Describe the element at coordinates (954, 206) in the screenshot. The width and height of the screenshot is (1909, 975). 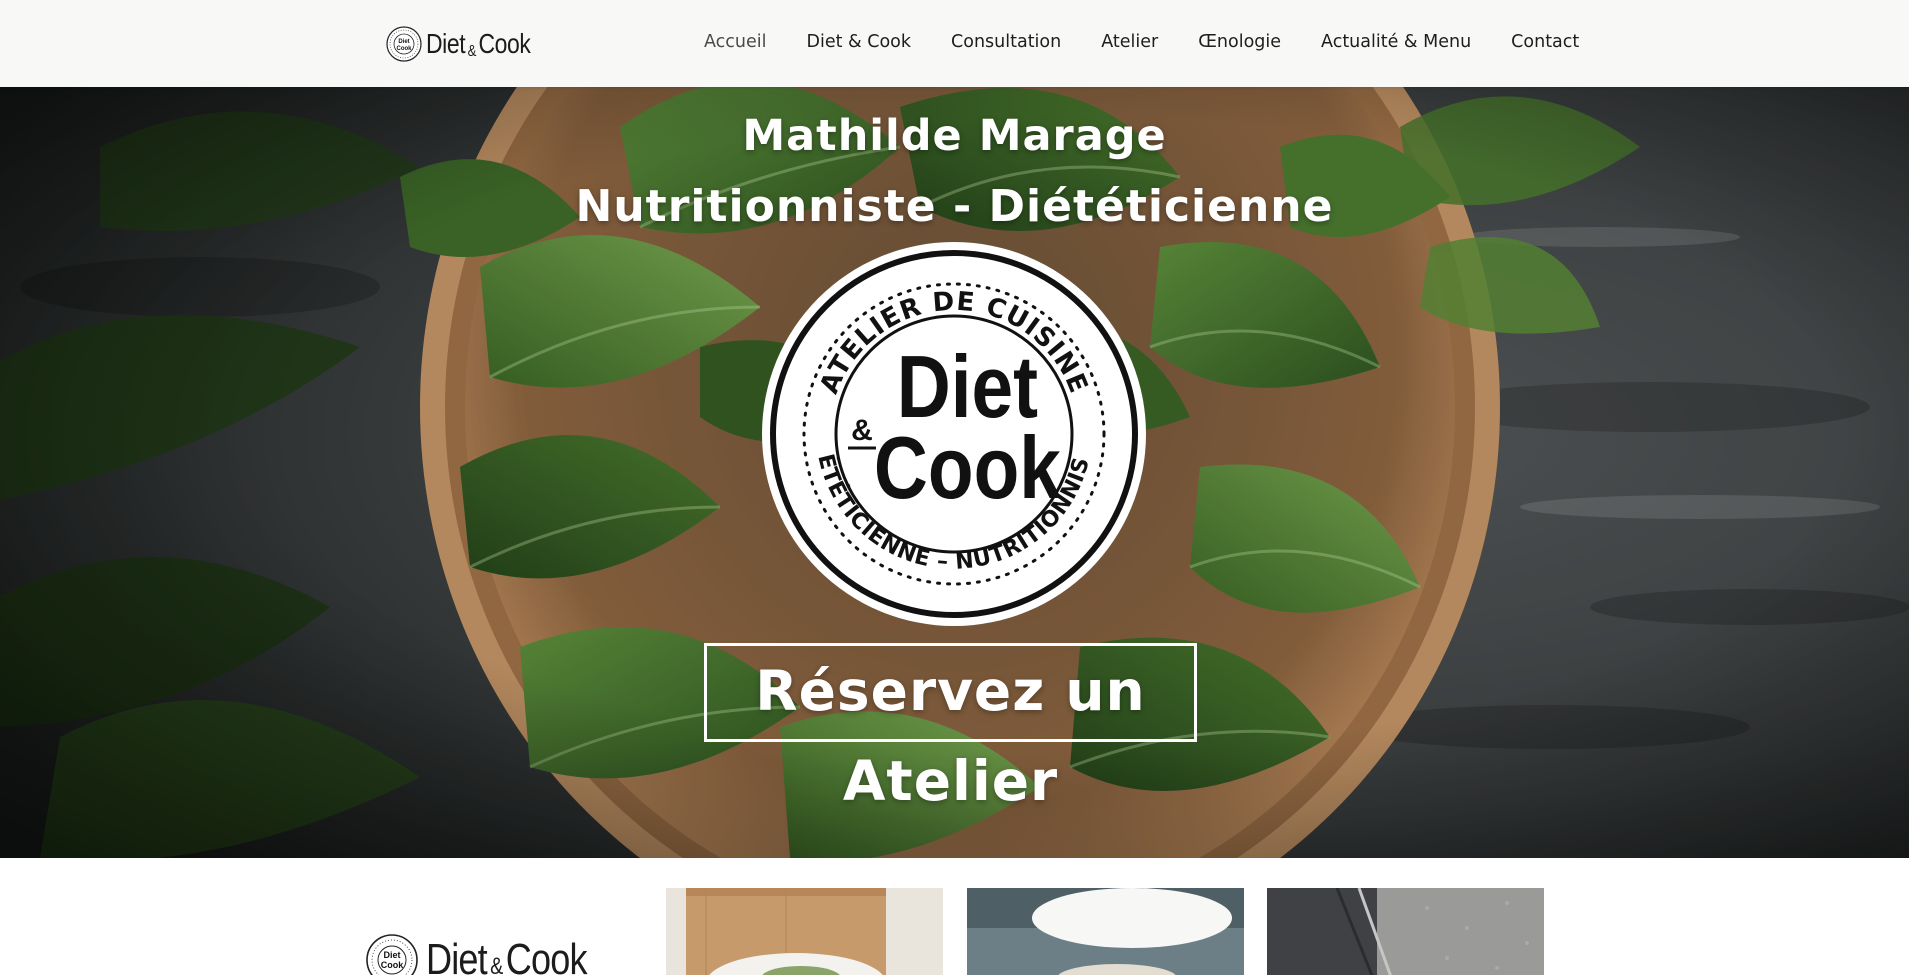
I see `hero-subtitle: Nutritionniste - Diététicienne` at that location.